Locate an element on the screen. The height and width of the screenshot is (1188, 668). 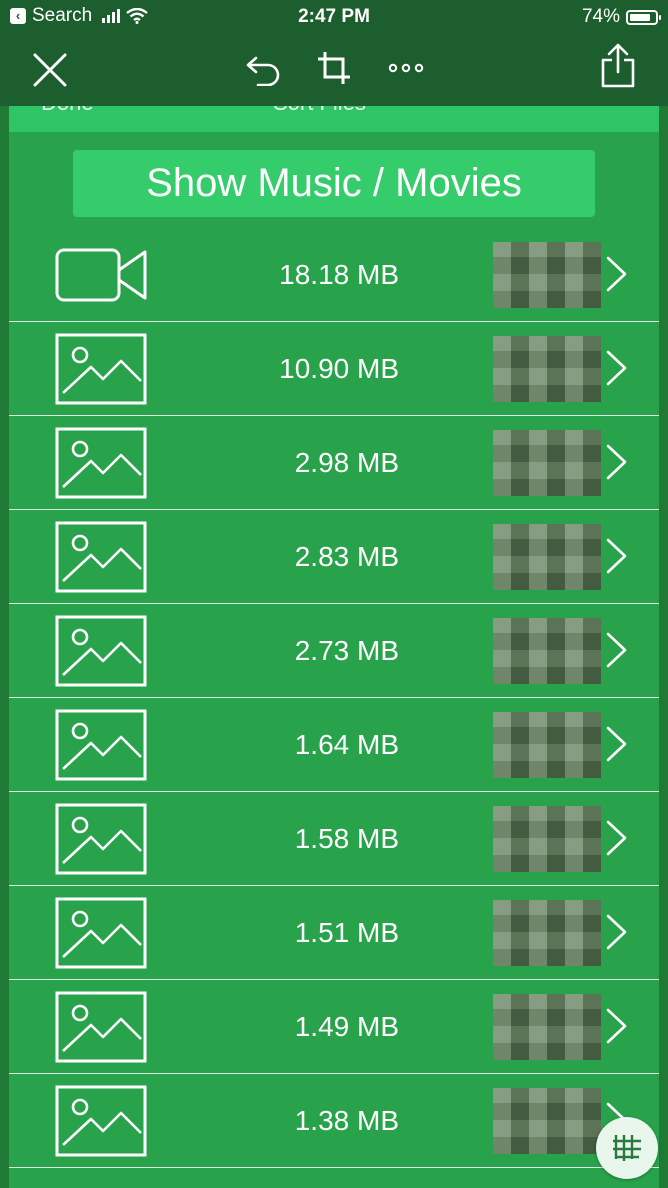
file-row: 1.64 MB is located at coordinates (334, 745).